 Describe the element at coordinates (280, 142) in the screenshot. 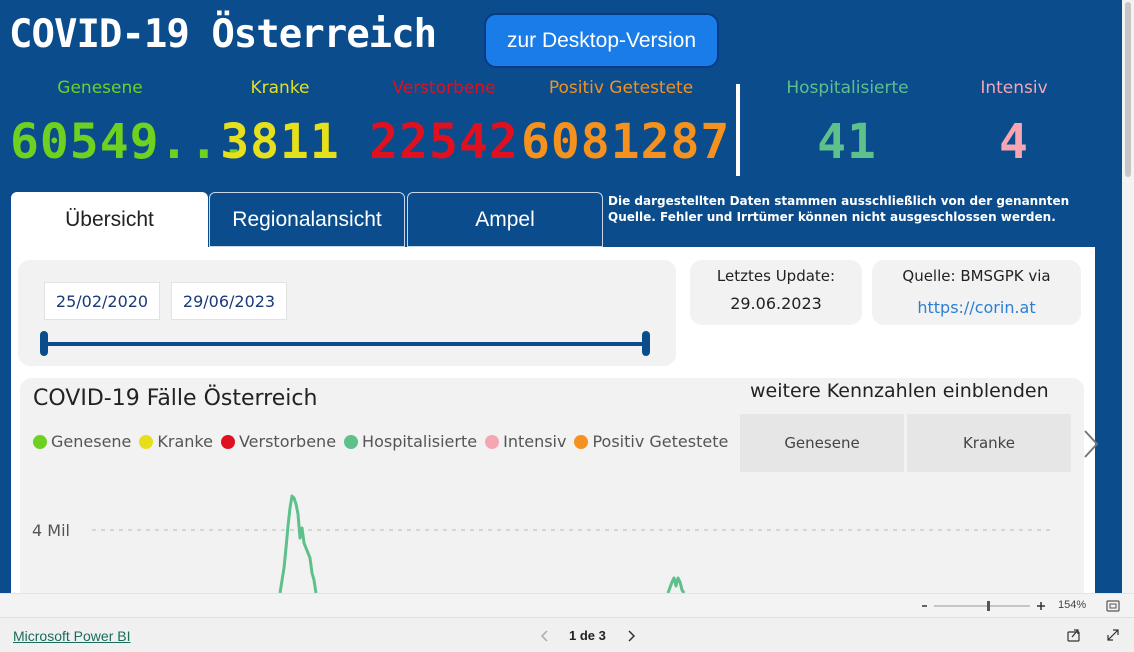

I see `kpi-kranke-value: 3811` at that location.